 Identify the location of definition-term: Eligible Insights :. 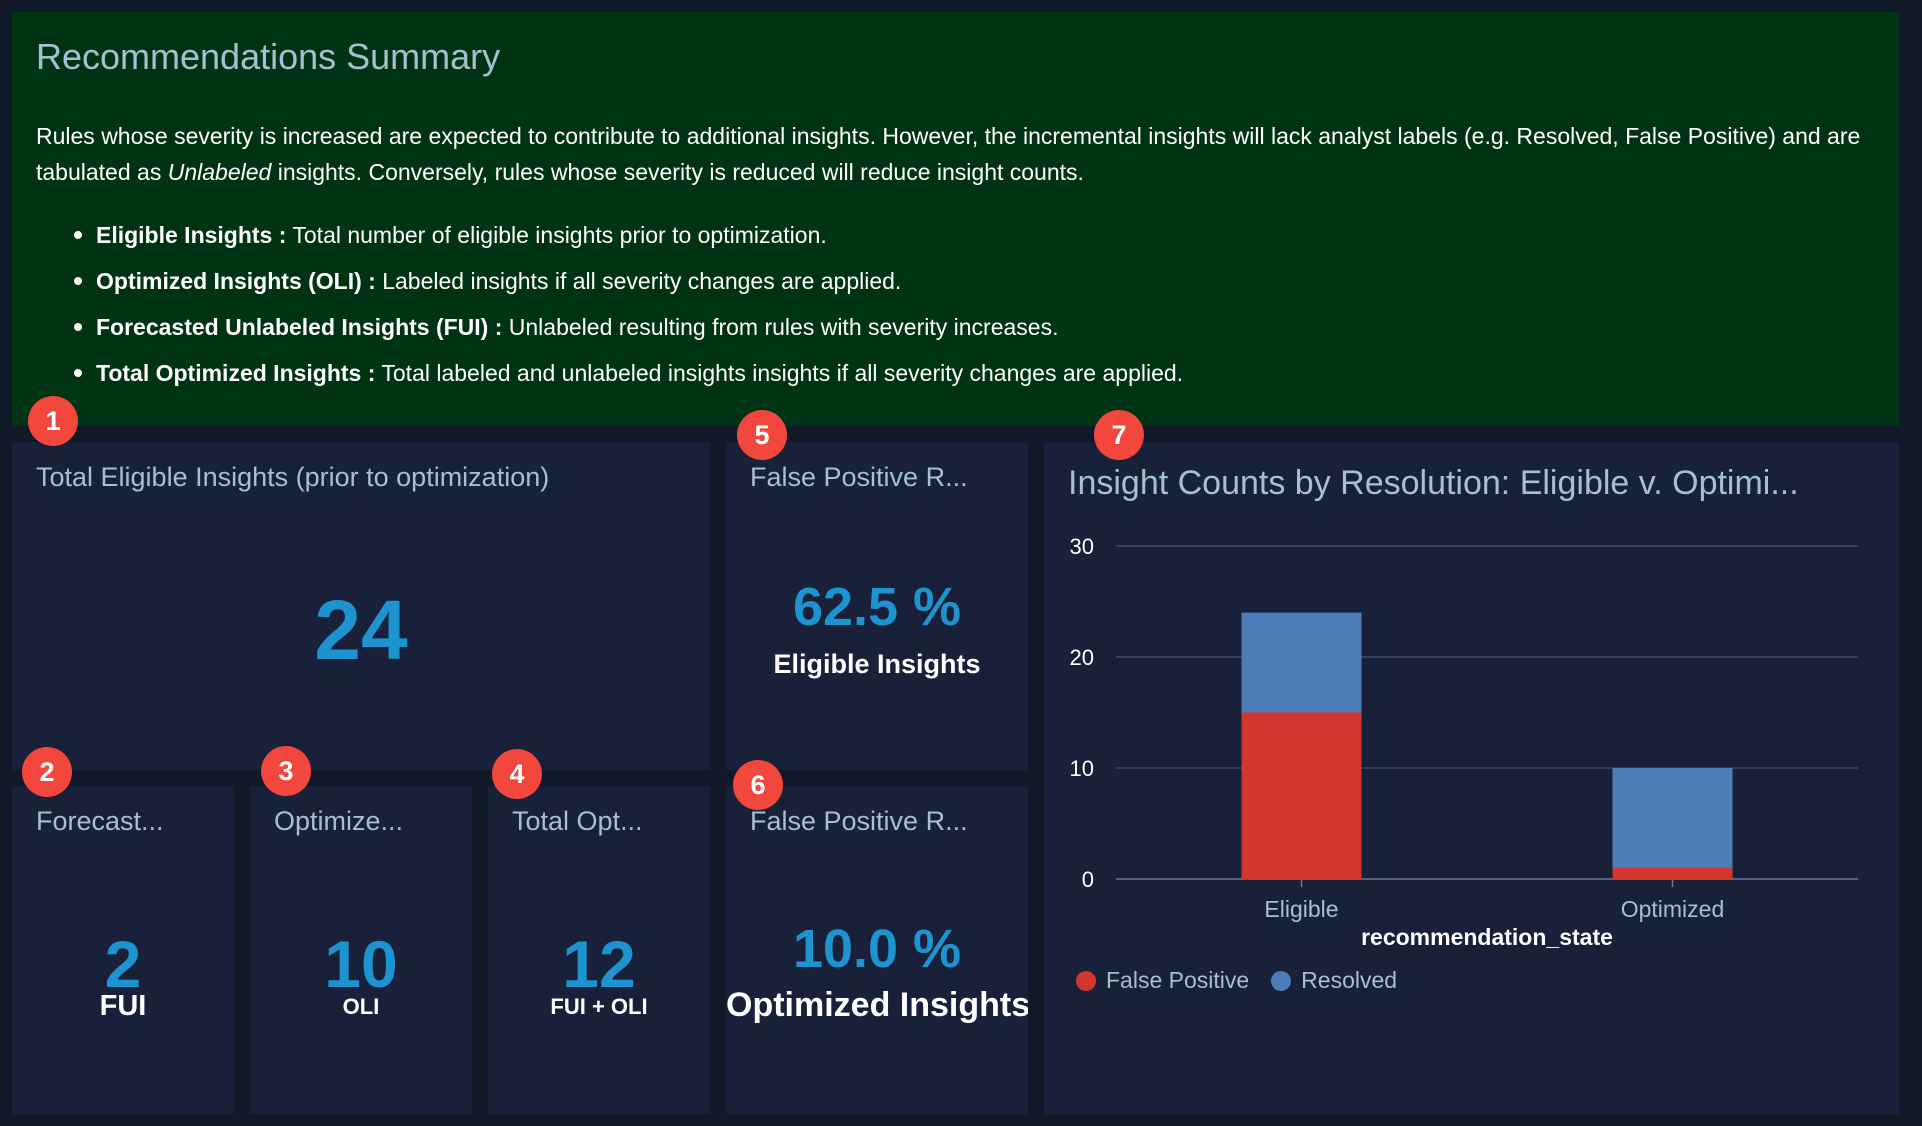
(191, 235).